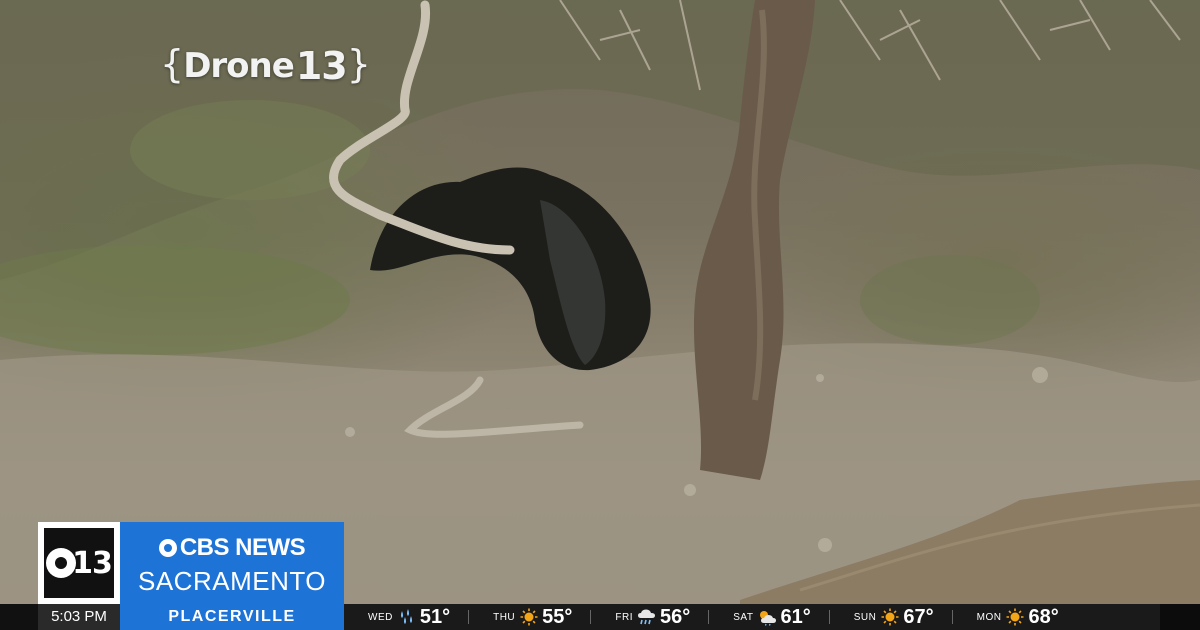 The width and height of the screenshot is (1200, 630). I want to click on day-name: FRI, so click(624, 617).